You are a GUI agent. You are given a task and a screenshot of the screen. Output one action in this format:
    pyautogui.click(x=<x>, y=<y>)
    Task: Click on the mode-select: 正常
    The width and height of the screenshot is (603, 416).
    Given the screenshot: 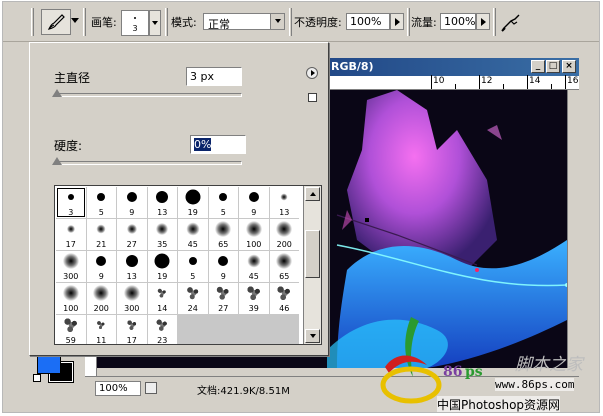 What is the action you would take?
    pyautogui.click(x=244, y=22)
    